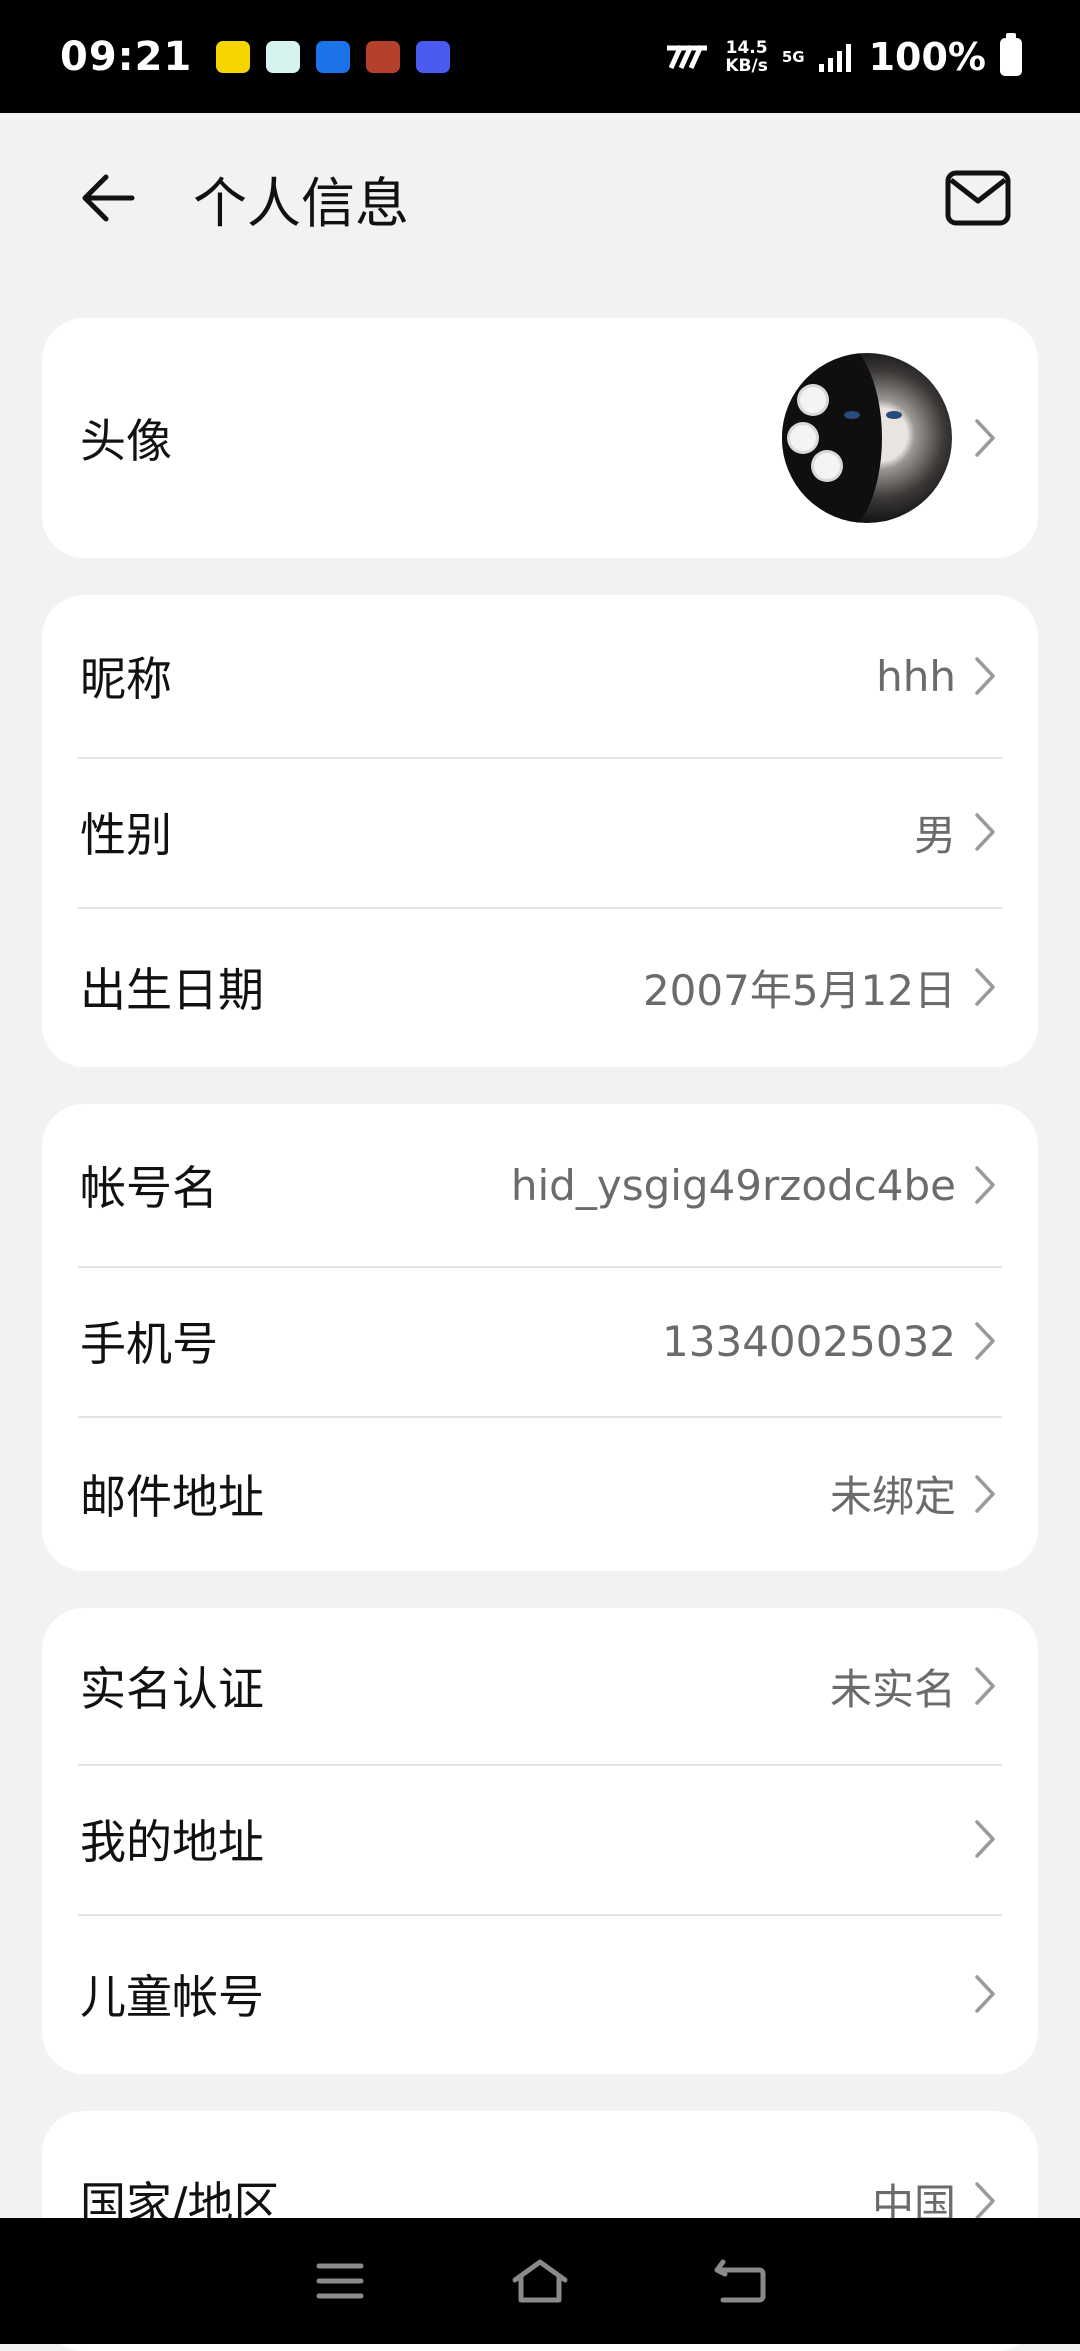 This screenshot has width=1080, height=2351. I want to click on menu-icon, so click(340, 2281).